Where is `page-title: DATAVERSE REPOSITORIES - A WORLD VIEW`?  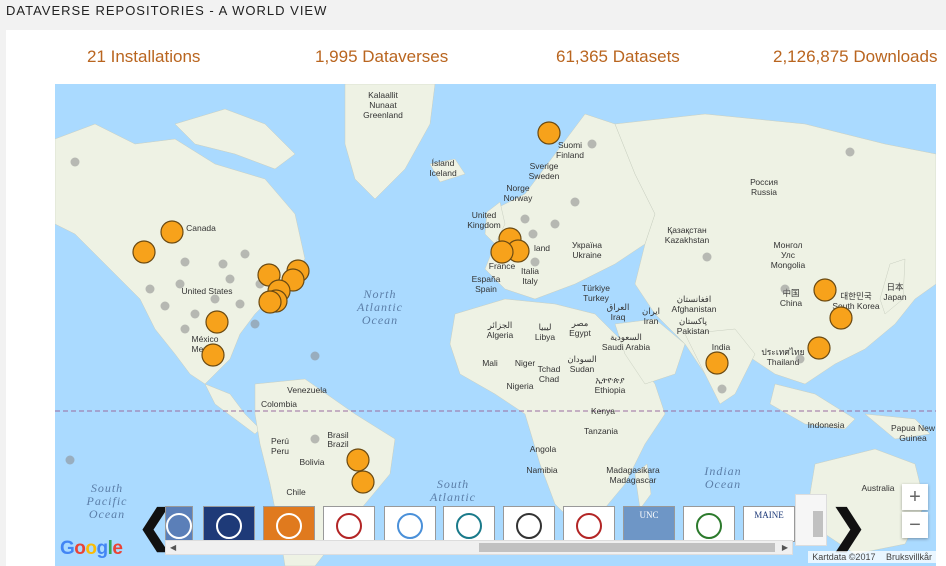
page-title: DATAVERSE REPOSITORIES - A WORLD VIEW is located at coordinates (167, 10).